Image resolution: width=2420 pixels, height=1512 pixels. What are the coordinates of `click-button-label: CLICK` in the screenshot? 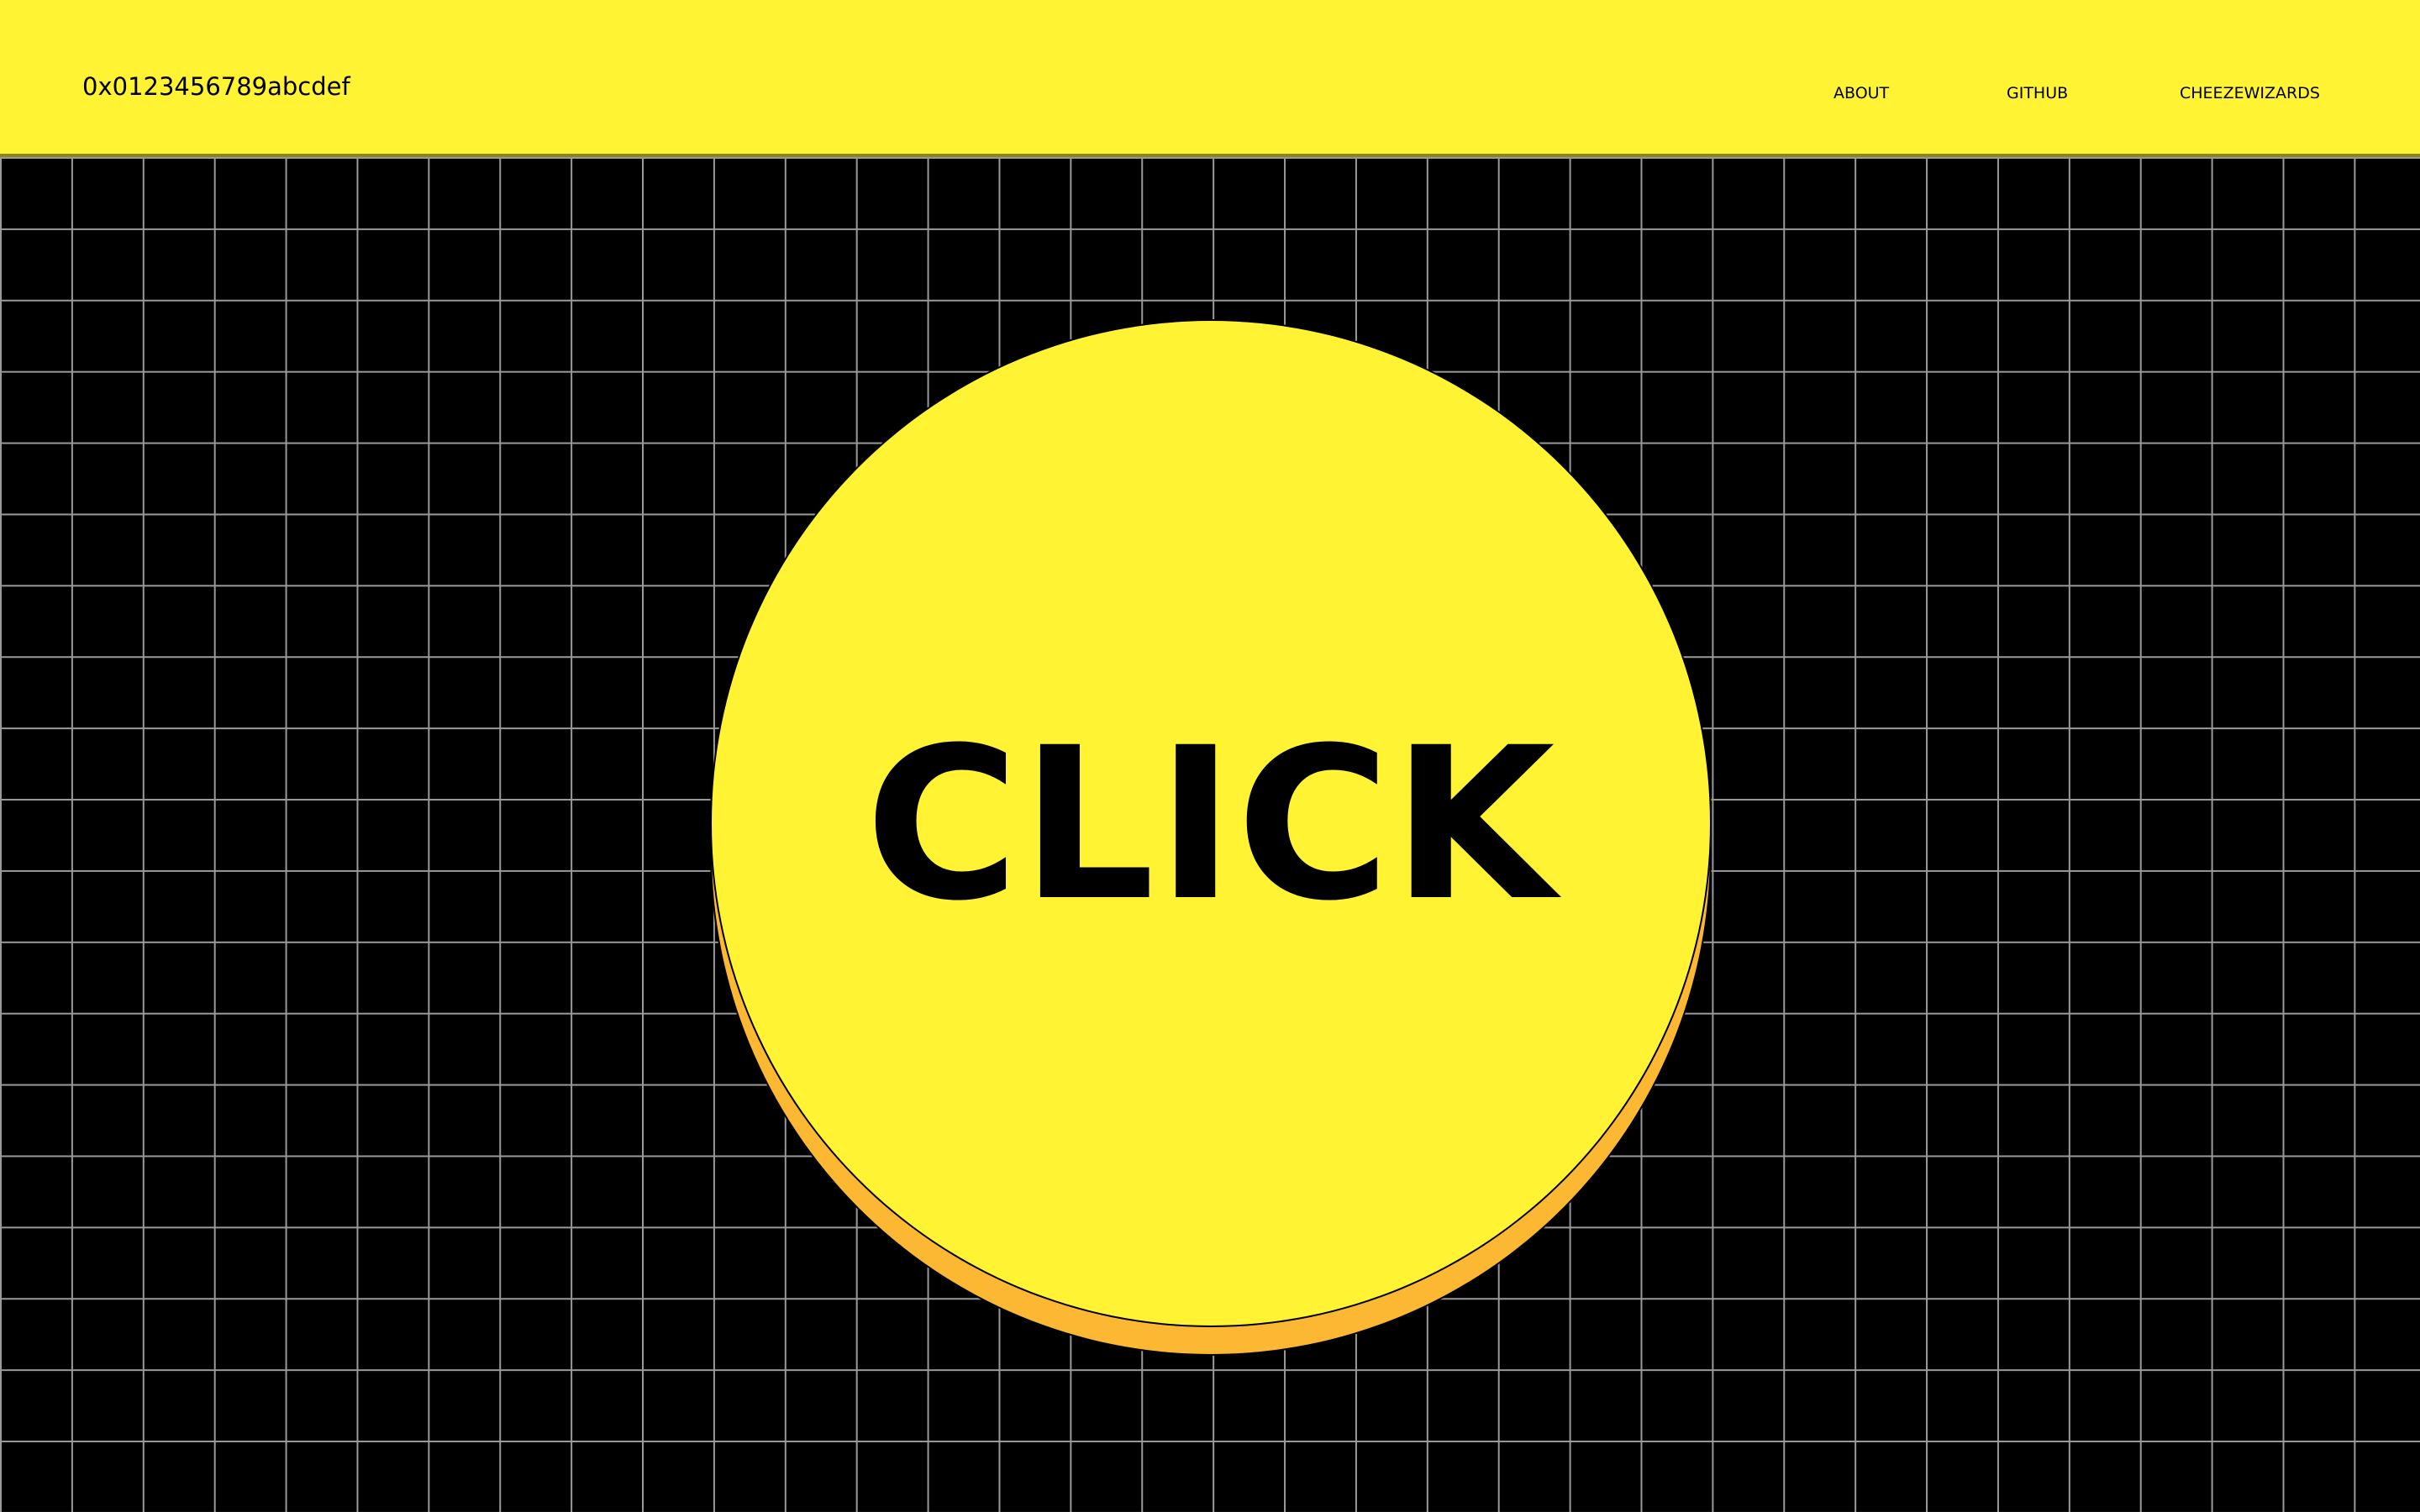 It's located at (1211, 824).